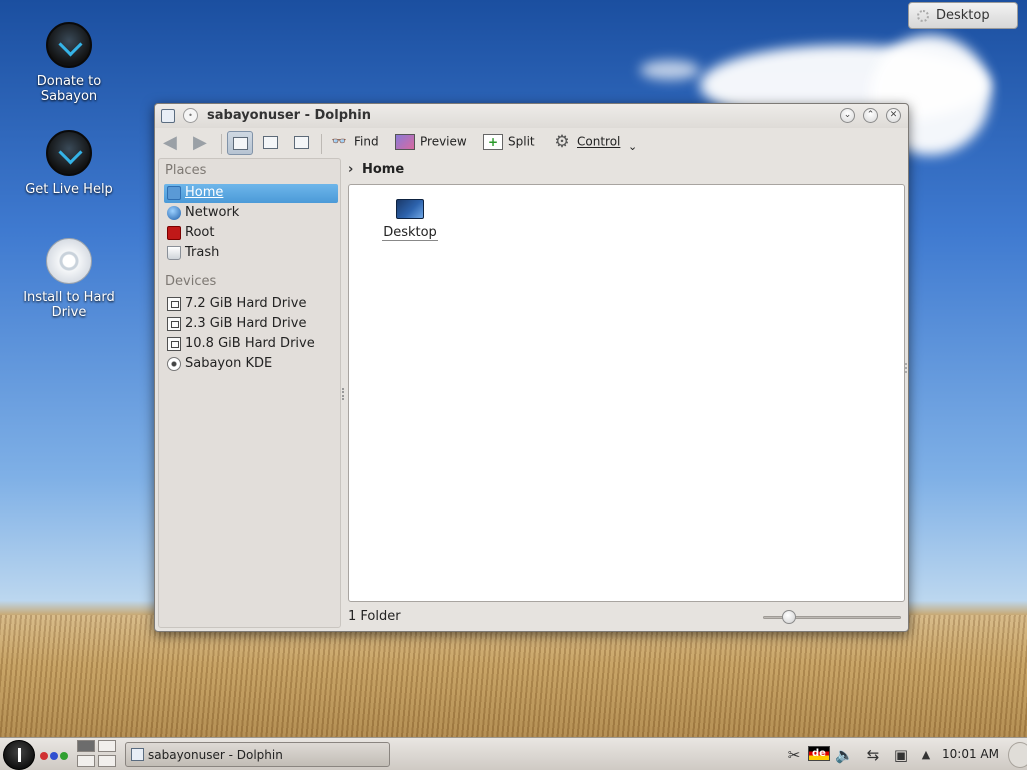 The height and width of the screenshot is (770, 1027). I want to click on file-item-name: Desktop, so click(410, 233).